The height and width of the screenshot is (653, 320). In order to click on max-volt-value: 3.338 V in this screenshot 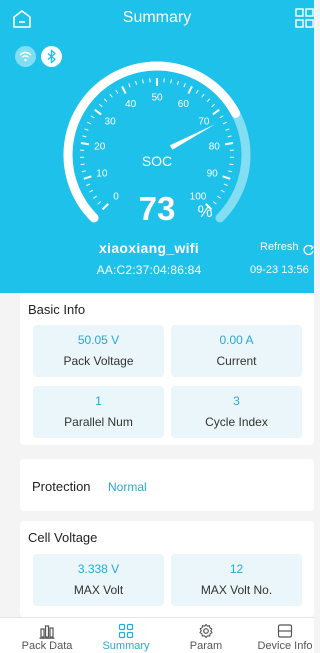, I will do `click(98, 569)`.